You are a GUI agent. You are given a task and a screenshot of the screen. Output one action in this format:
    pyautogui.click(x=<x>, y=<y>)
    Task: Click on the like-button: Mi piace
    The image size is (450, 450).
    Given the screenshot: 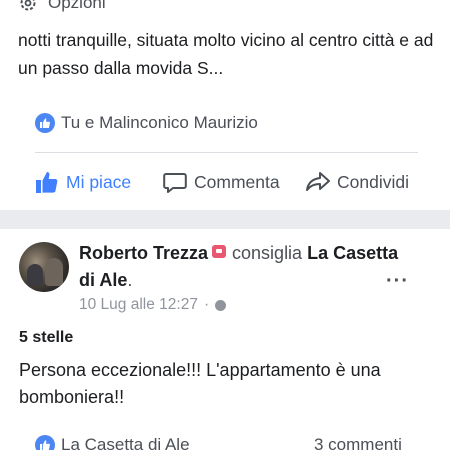 What is the action you would take?
    pyautogui.click(x=82, y=182)
    